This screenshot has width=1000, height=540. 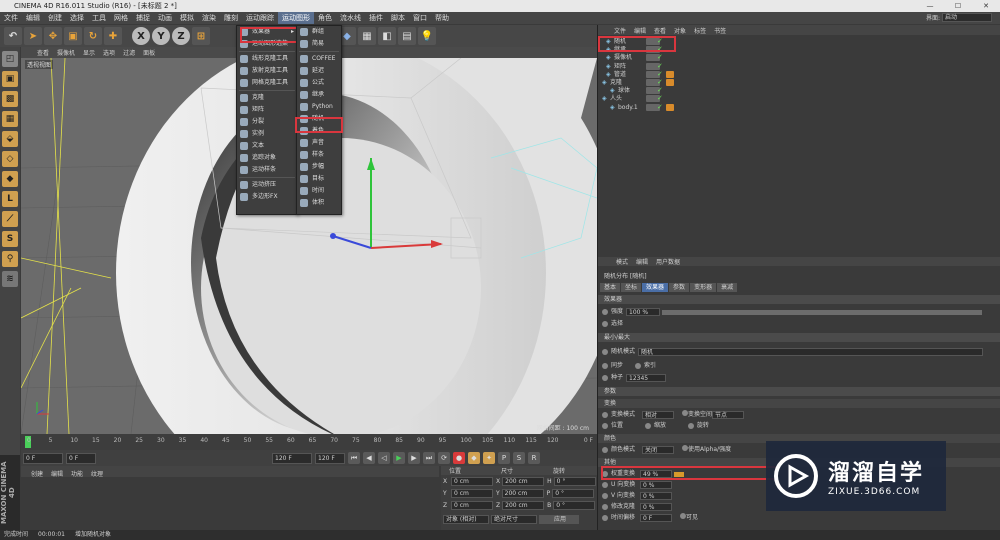 I want to click on seed-field: 12345, so click(x=646, y=378).